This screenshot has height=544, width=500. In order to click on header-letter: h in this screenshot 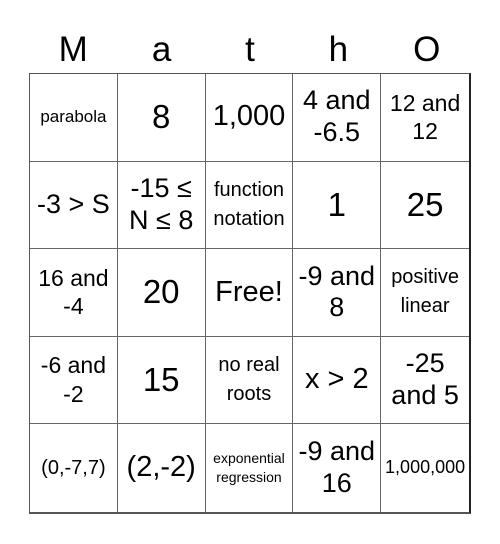, I will do `click(338, 49)`.